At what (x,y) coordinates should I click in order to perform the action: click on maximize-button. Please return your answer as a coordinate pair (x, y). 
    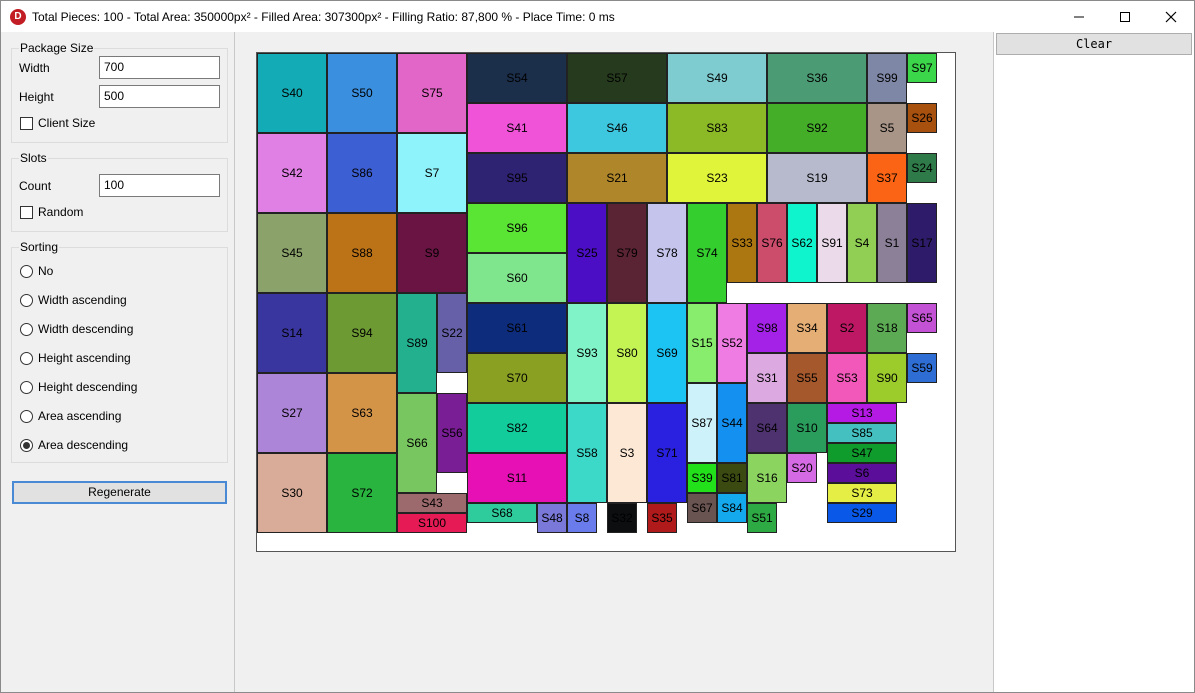
    Looking at the image, I should click on (1125, 17).